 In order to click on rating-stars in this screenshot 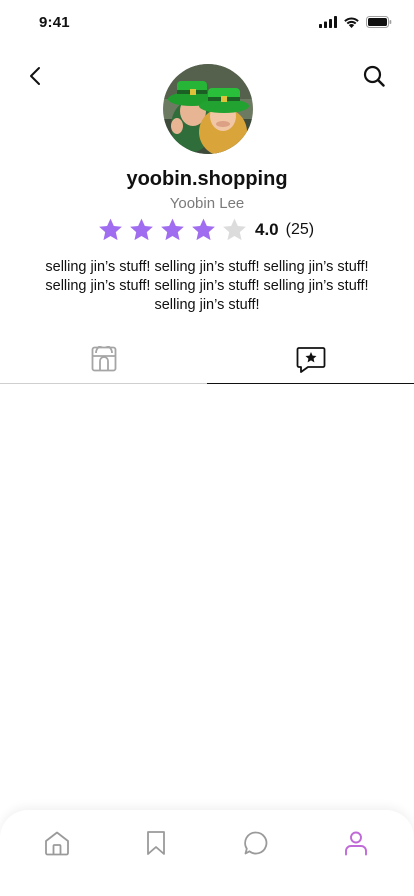, I will do `click(174, 230)`.